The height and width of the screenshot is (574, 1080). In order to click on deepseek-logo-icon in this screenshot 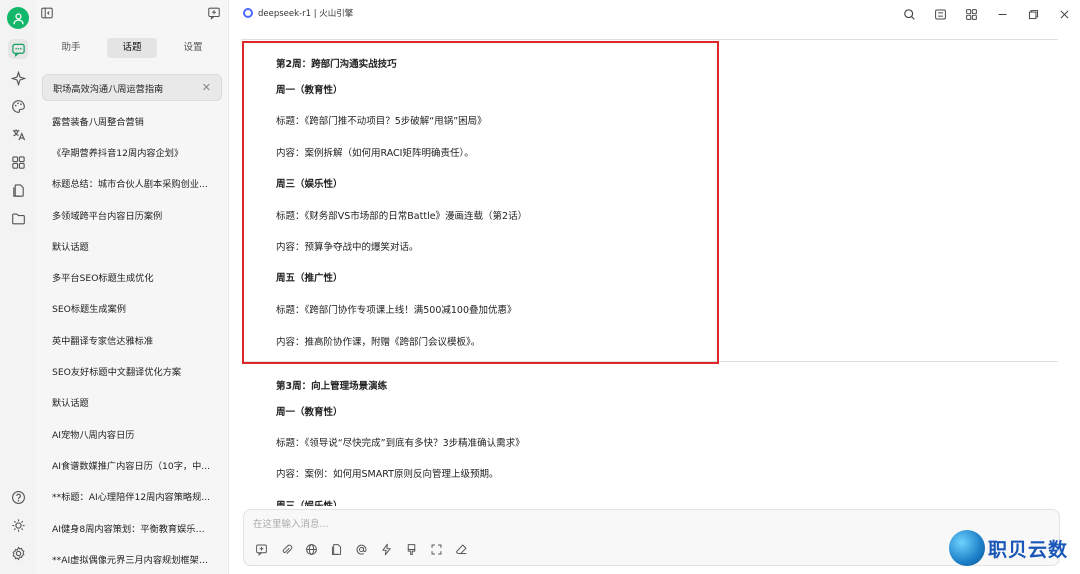, I will do `click(248, 13)`.